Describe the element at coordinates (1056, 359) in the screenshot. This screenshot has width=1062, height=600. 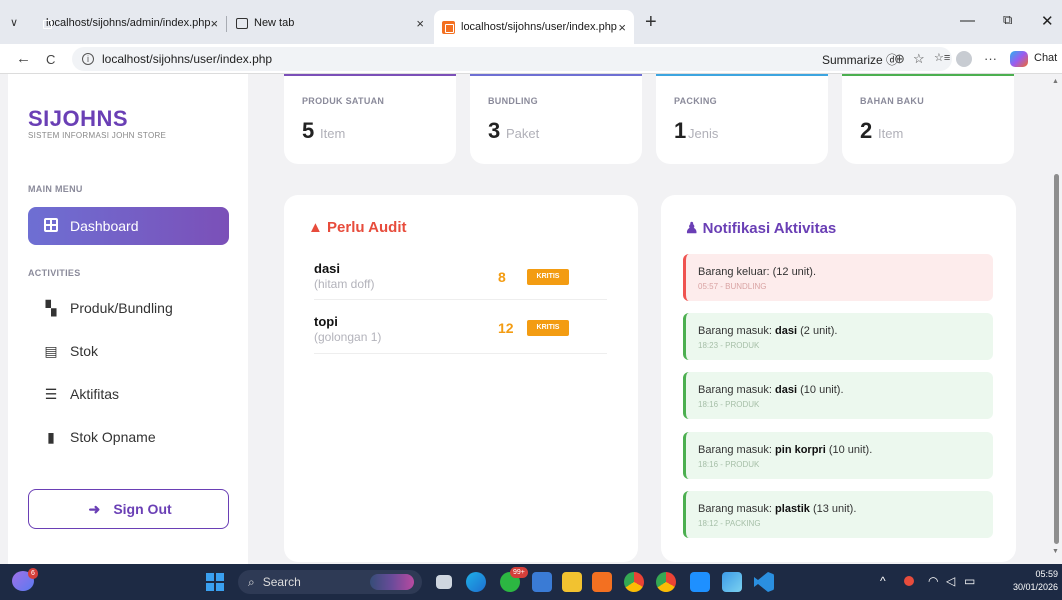
I see `scroll-thumb` at that location.